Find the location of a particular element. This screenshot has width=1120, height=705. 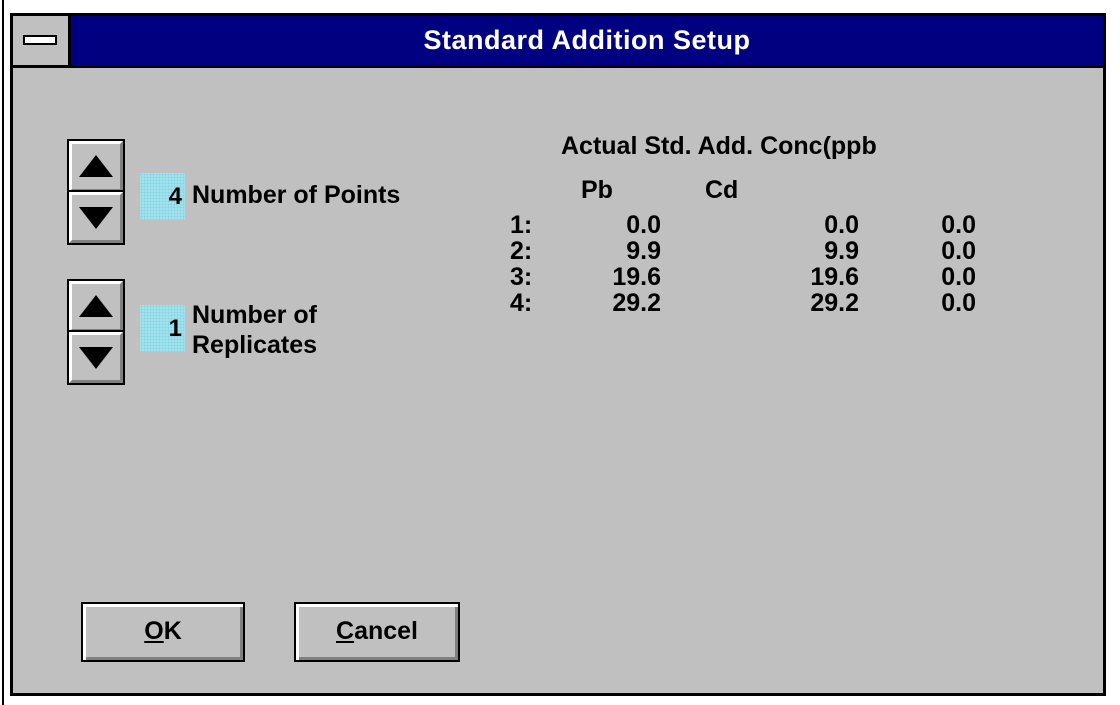

system-menu-button is located at coordinates (42, 40).